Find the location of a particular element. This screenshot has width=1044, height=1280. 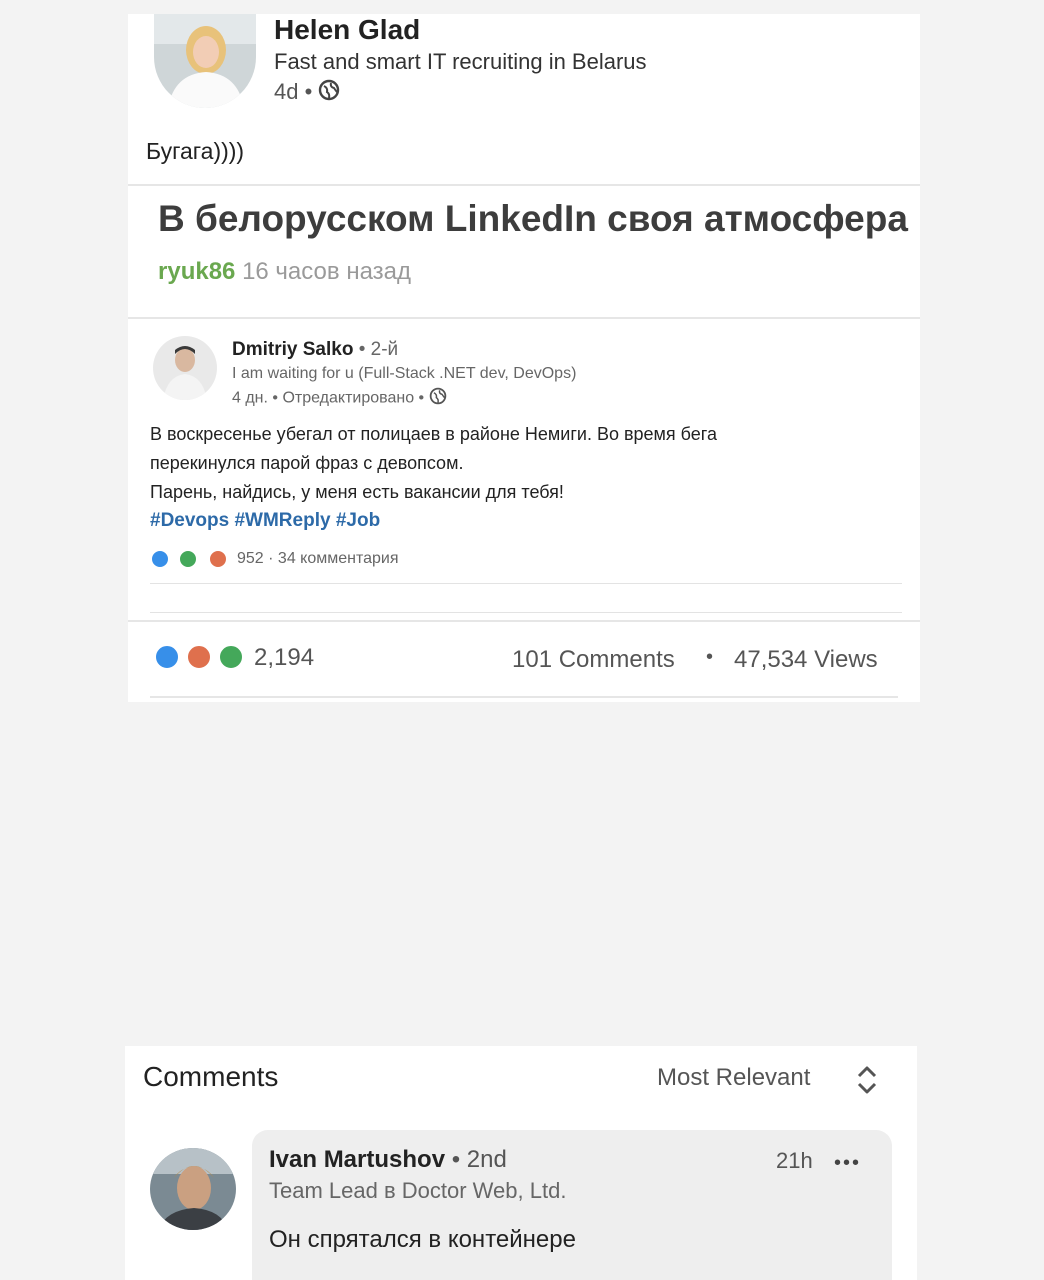

embedded-hashtags: #Devops #WMReply #Job is located at coordinates (265, 521).